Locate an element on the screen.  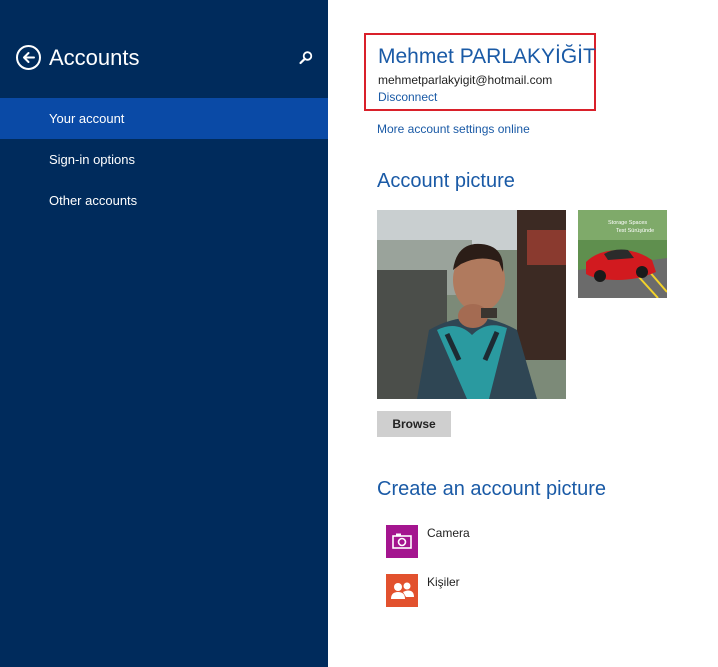
camera-icon is located at coordinates (402, 541).